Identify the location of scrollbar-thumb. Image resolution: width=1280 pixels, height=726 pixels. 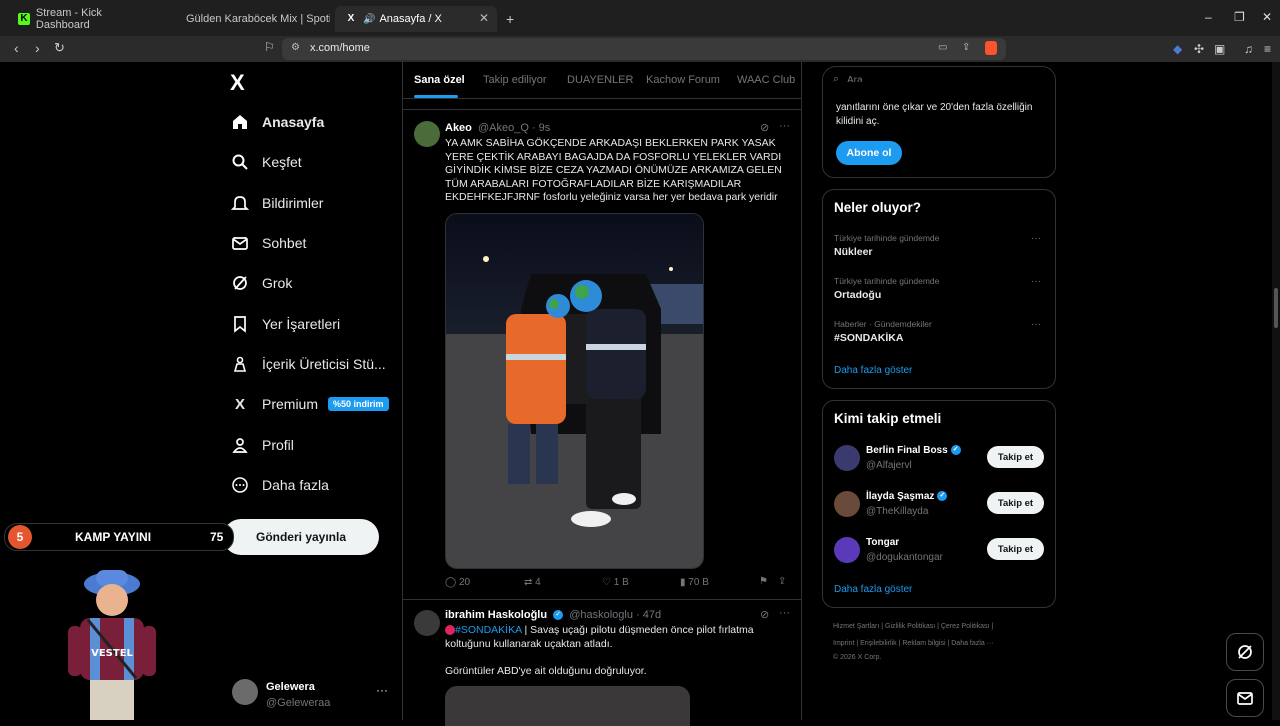
(1276, 308).